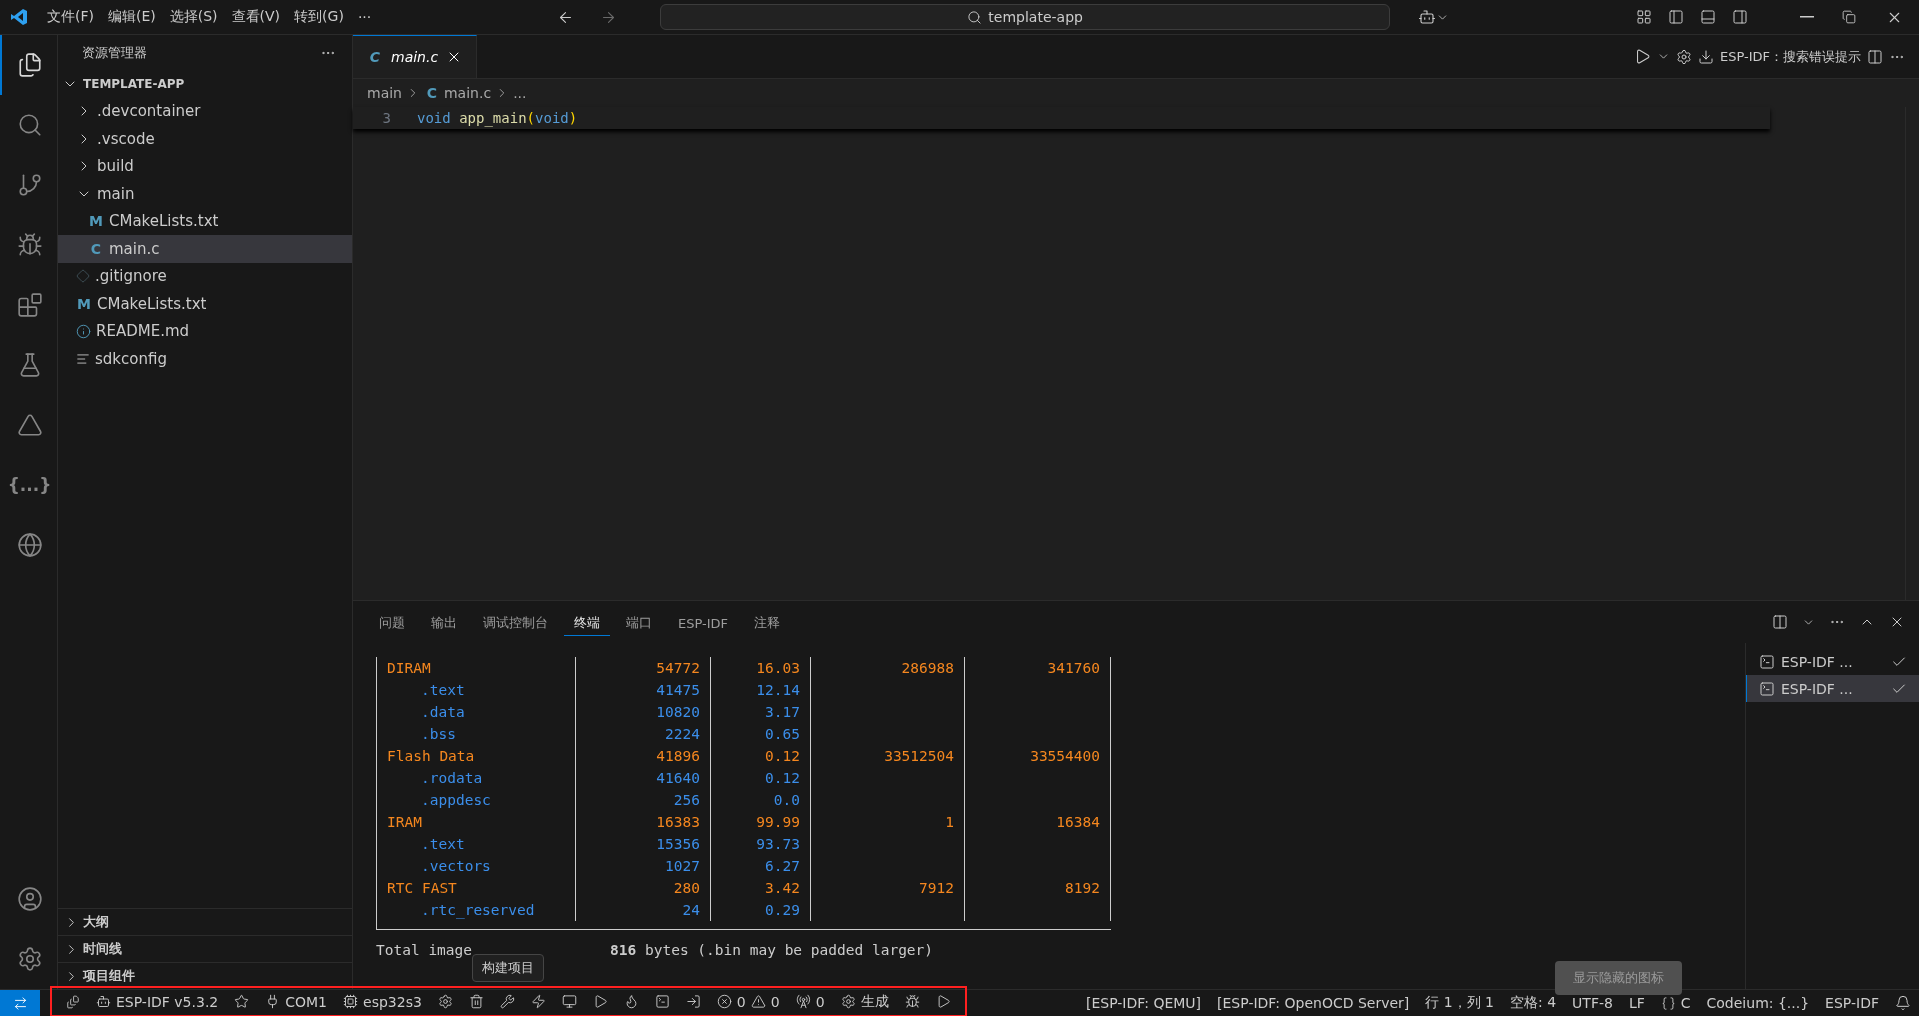  What do you see at coordinates (1807, 17) in the screenshot?
I see `minimize-icon` at bounding box center [1807, 17].